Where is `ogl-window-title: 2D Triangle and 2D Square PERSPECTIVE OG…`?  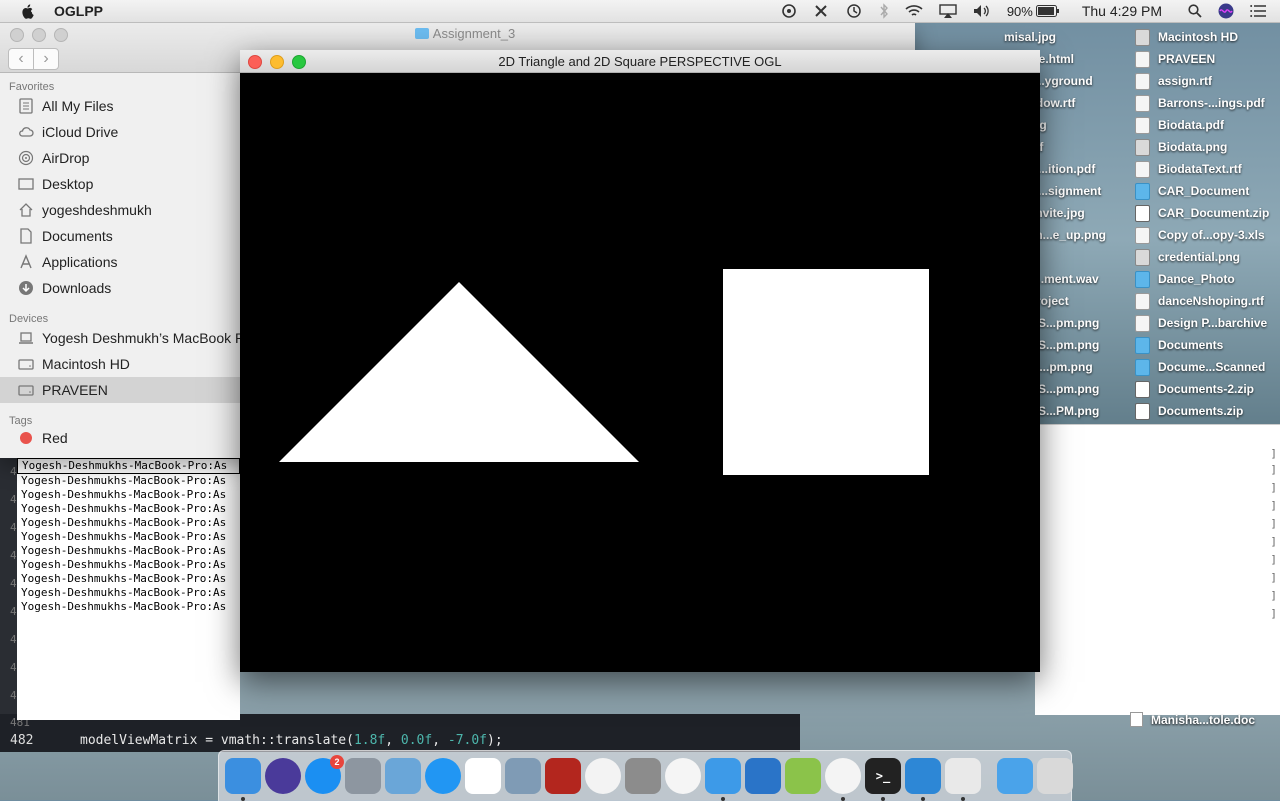
ogl-window-title: 2D Triangle and 2D Square PERSPECTIVE OG… is located at coordinates (640, 61).